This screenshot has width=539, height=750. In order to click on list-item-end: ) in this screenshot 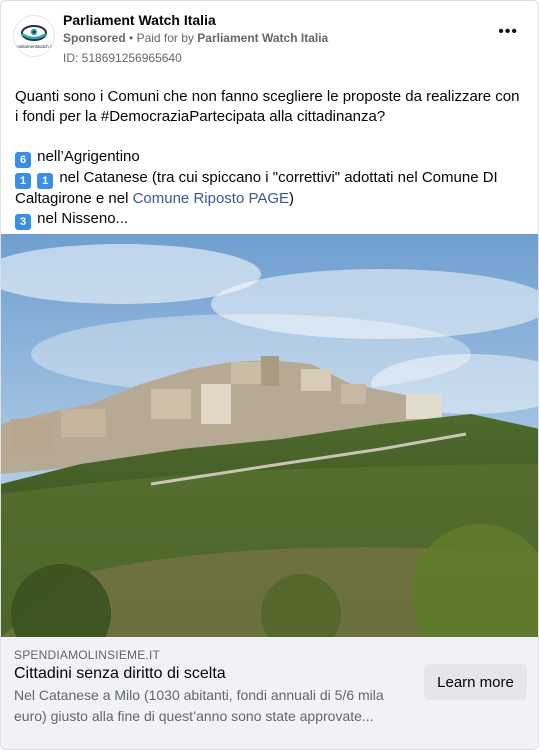, I will do `click(292, 198)`.